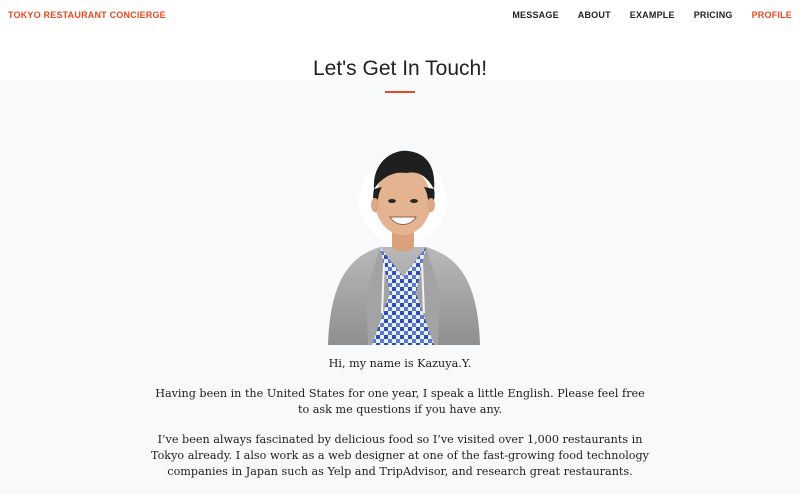 The width and height of the screenshot is (800, 494). What do you see at coordinates (400, 92) in the screenshot?
I see `title-divider` at bounding box center [400, 92].